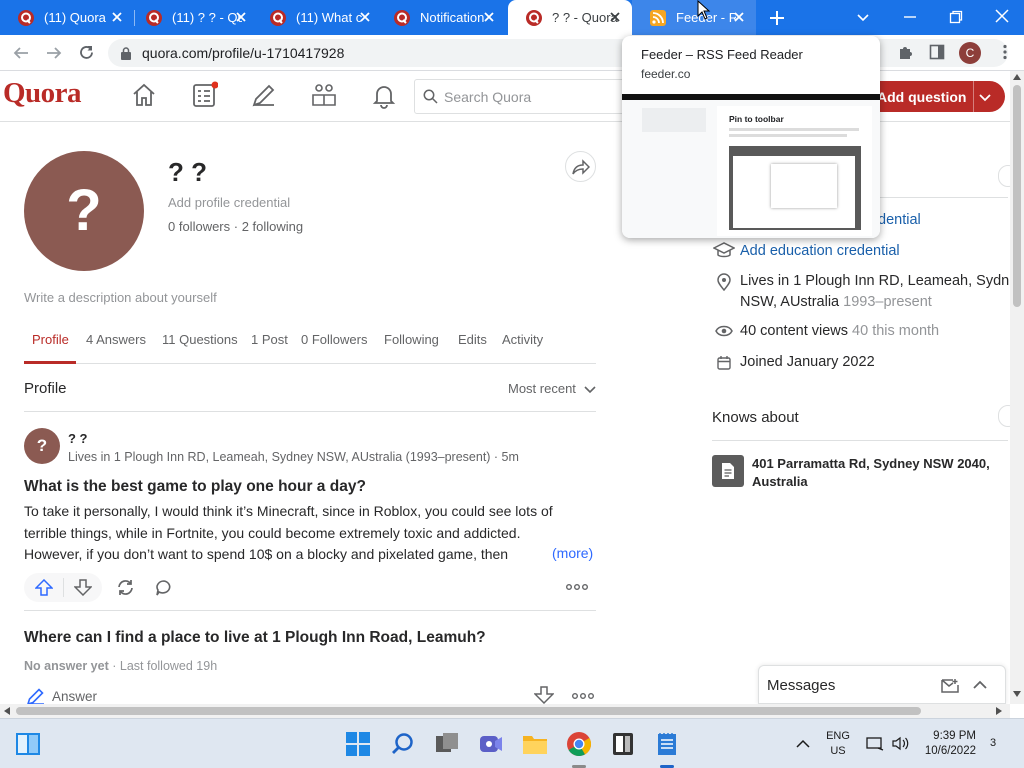 Image resolution: width=1024 pixels, height=768 pixels. Describe the element at coordinates (999, 711) in the screenshot. I see `scroll-right-arrow-icon` at that location.